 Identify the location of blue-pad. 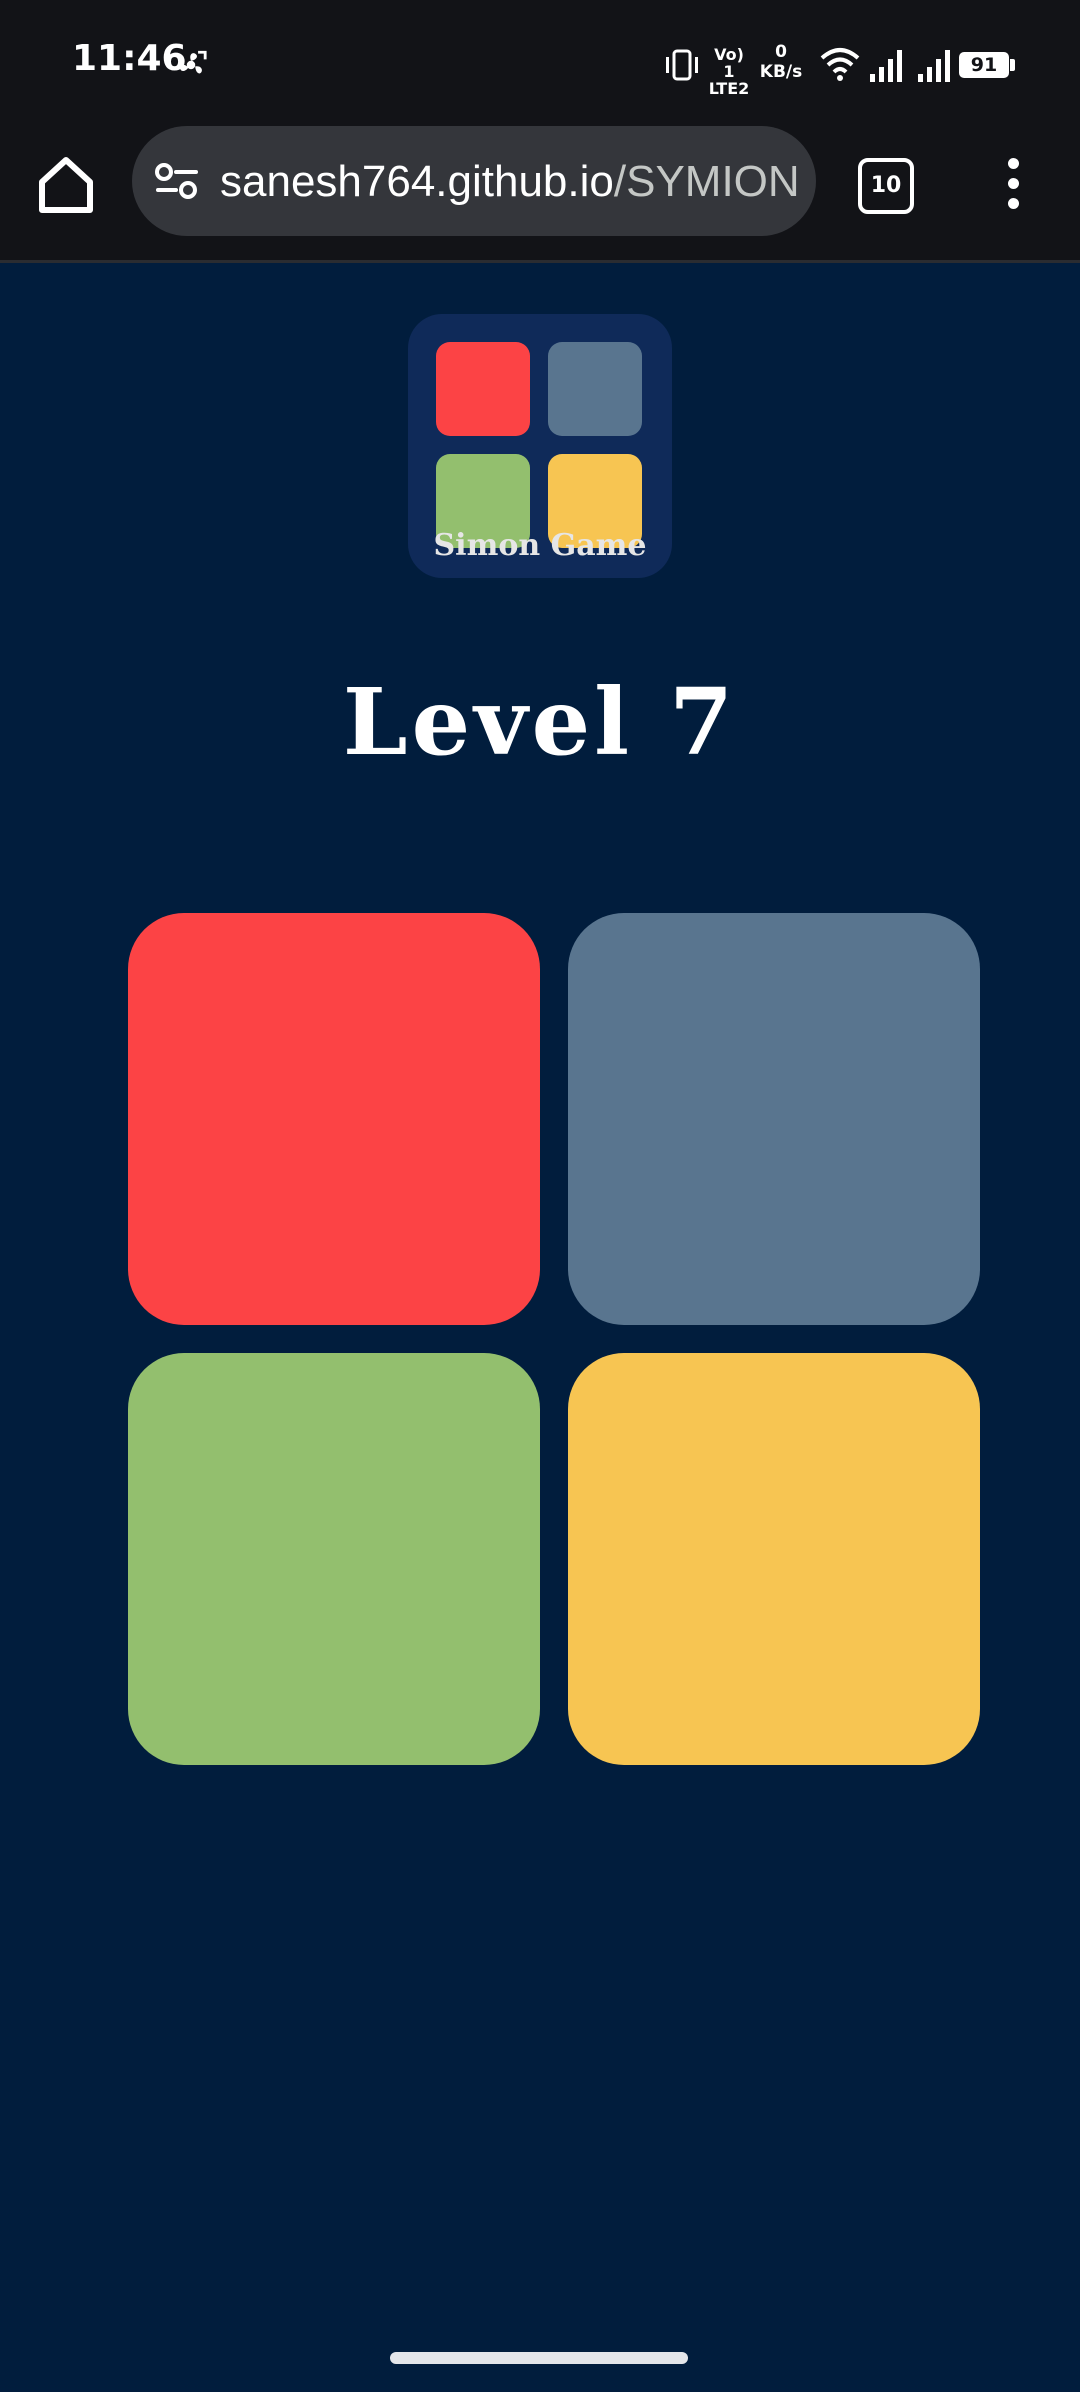
(774, 1119).